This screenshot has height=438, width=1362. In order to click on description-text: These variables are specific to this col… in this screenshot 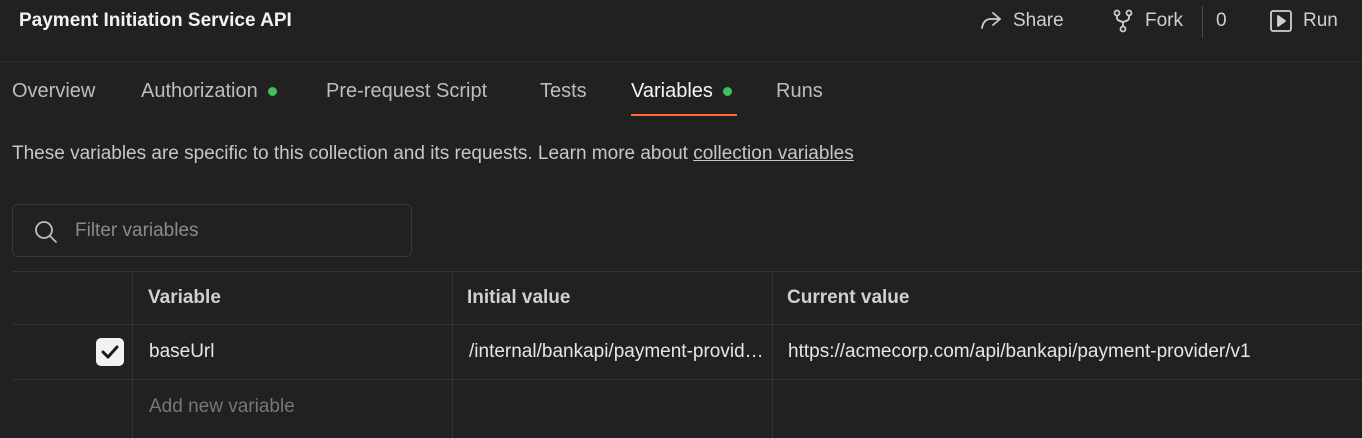, I will do `click(353, 153)`.